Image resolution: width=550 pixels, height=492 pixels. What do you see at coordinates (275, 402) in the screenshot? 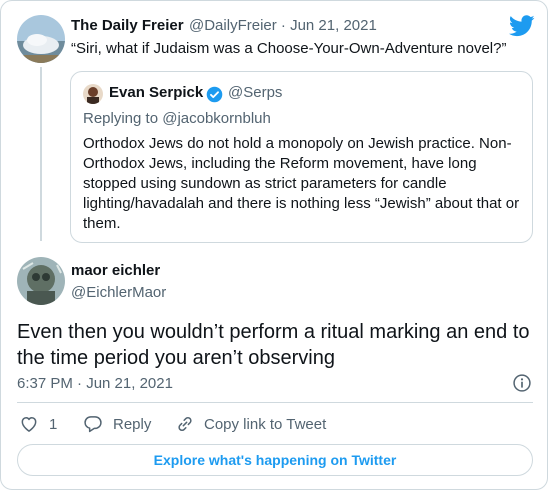
I see `divider` at bounding box center [275, 402].